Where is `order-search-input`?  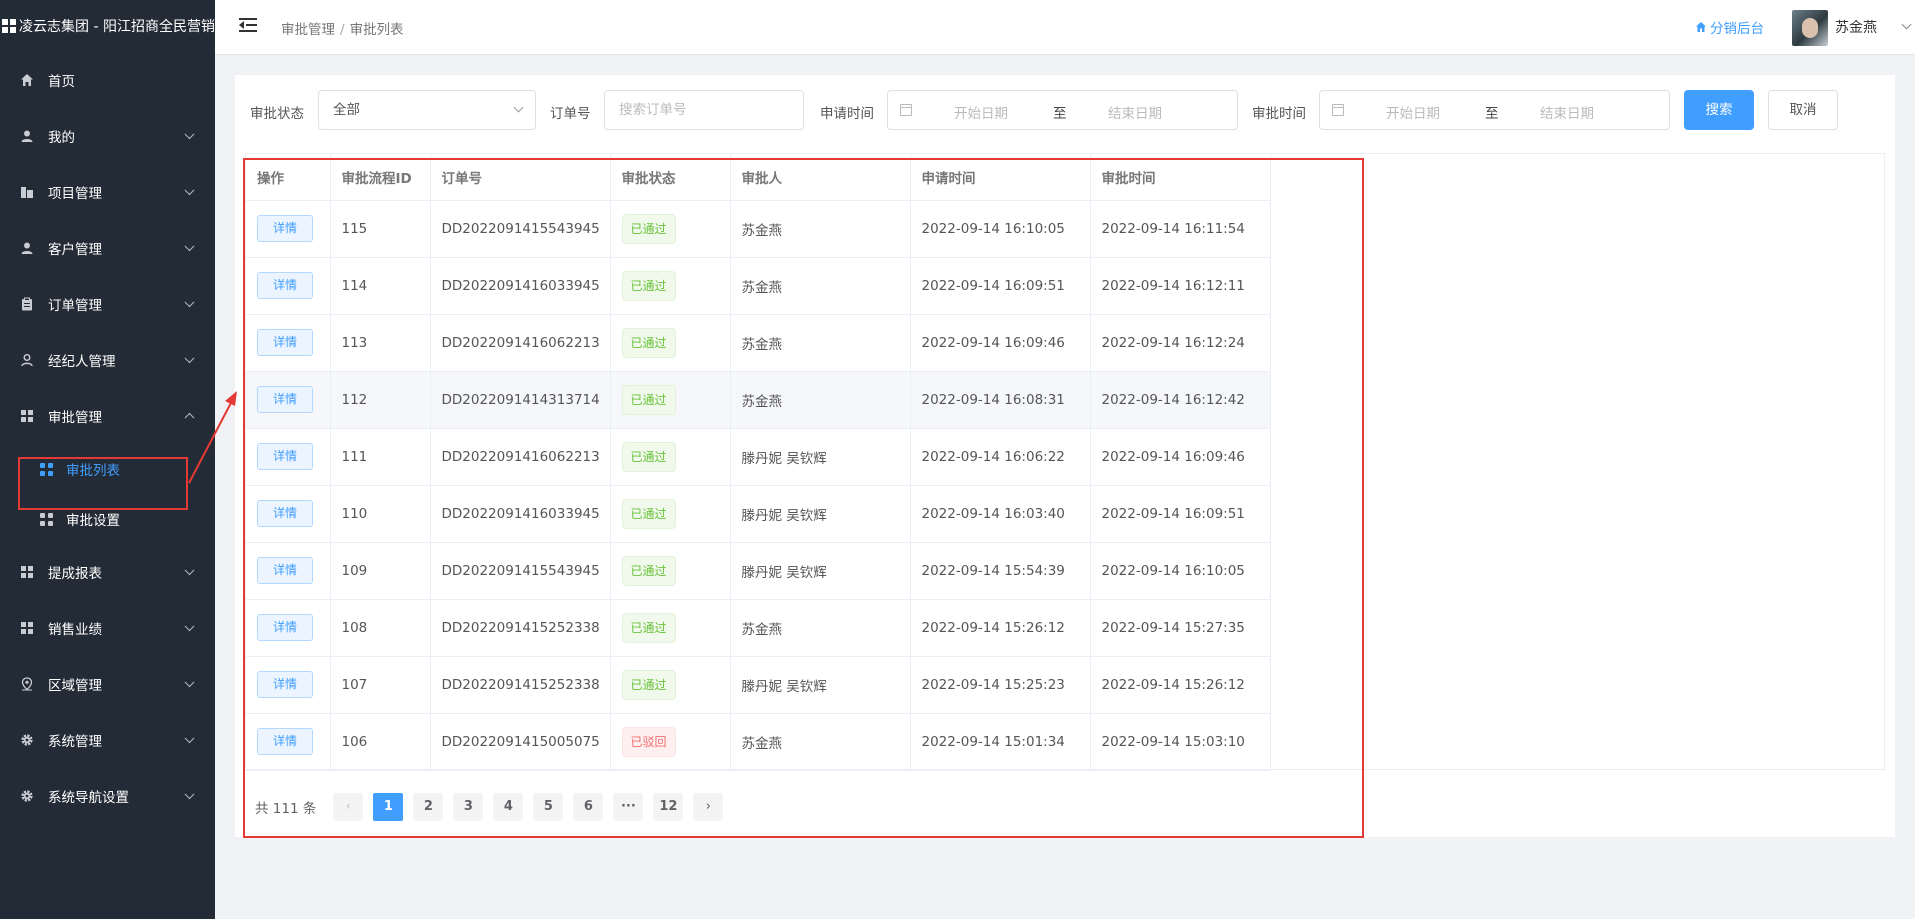
order-search-input is located at coordinates (704, 110).